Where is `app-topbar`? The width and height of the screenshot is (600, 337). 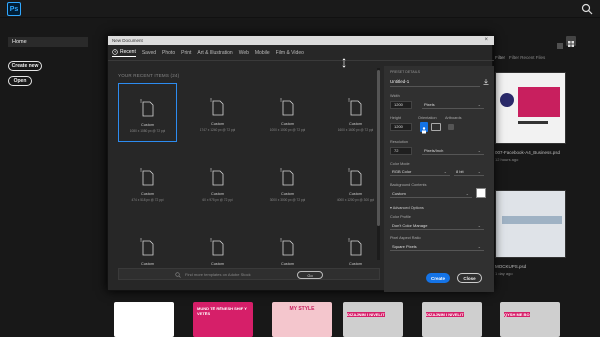
app-topbar is located at coordinates (300, 9).